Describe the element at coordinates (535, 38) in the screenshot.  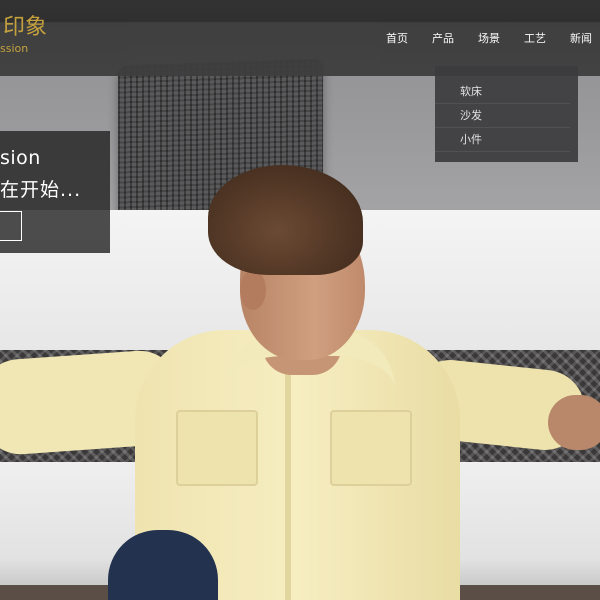
I see `nav-item-craft: 工艺` at that location.